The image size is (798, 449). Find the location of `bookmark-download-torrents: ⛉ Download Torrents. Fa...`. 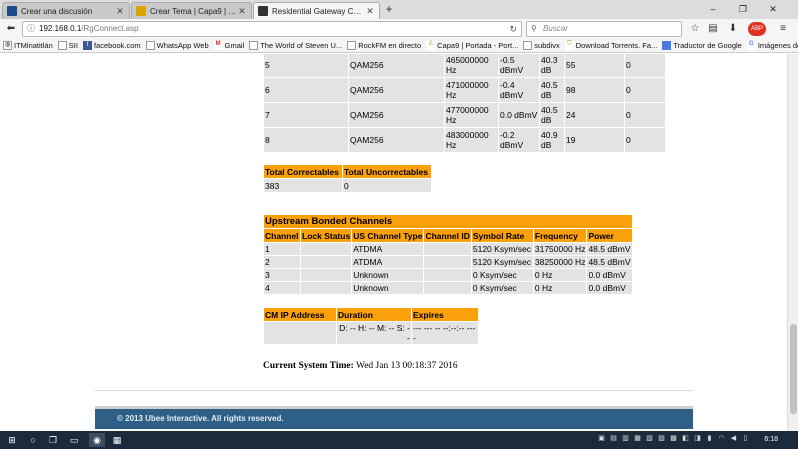

bookmark-download-torrents: ⛉ Download Torrents. Fa... is located at coordinates (610, 45).